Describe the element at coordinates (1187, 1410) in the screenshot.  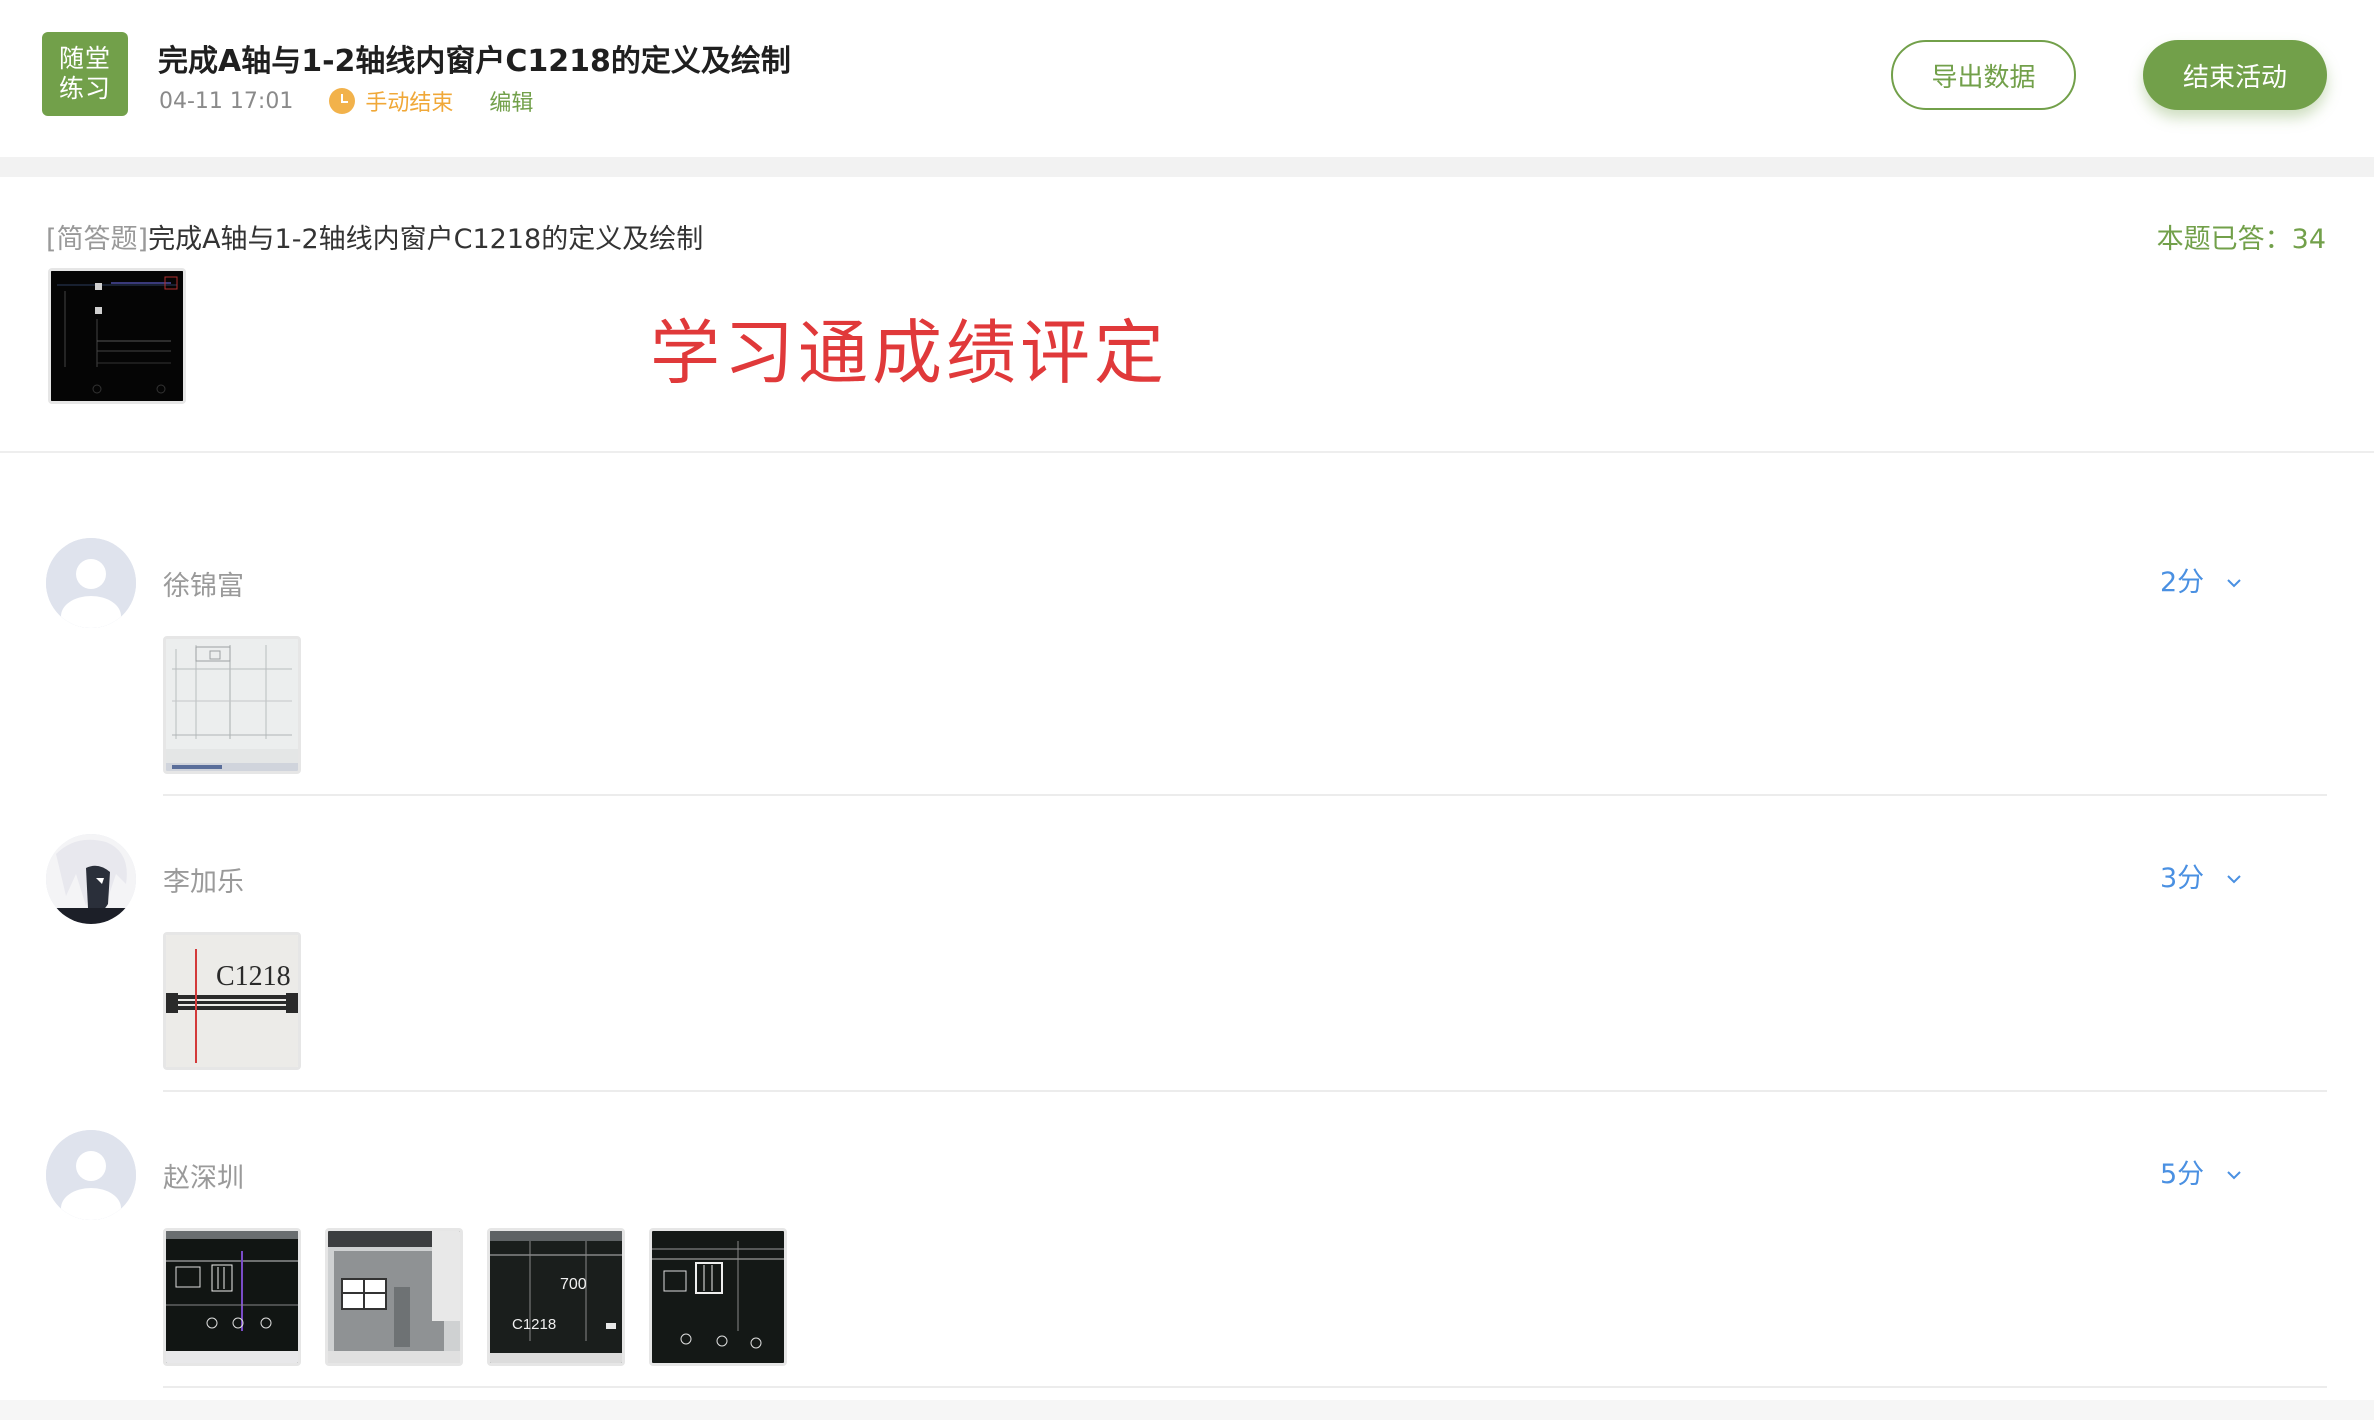
I see `bottom-band` at that location.